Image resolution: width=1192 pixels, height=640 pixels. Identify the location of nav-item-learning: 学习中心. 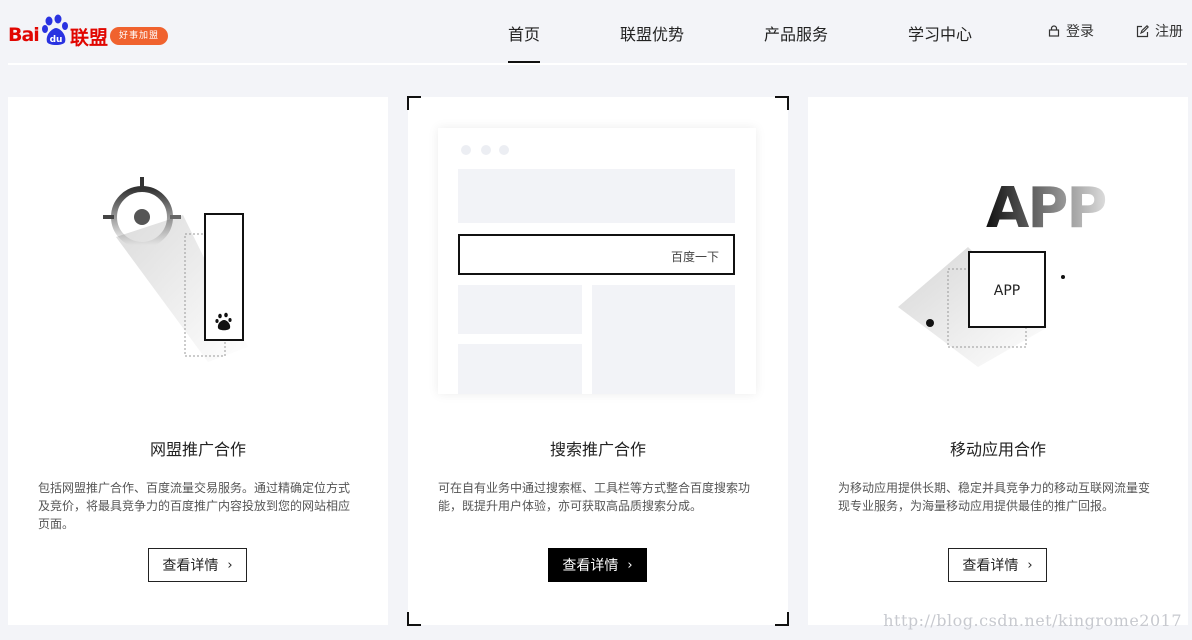
(940, 33).